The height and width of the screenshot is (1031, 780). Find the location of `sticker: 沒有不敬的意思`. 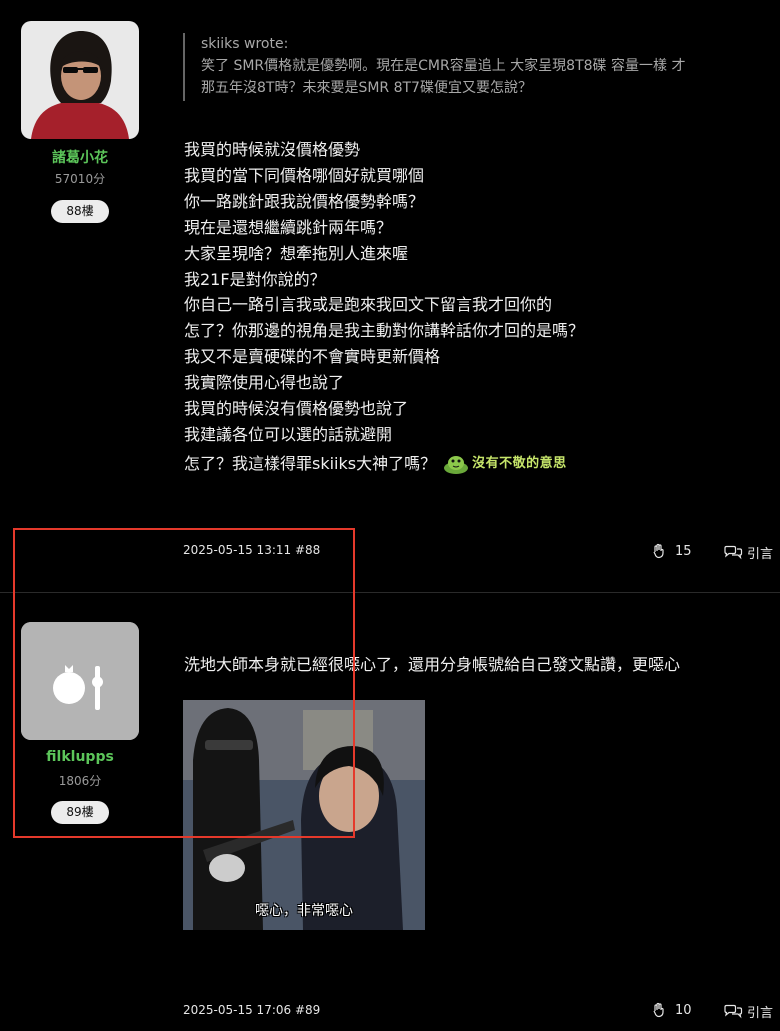

sticker: 沒有不敬的意思 is located at coordinates (504, 464).